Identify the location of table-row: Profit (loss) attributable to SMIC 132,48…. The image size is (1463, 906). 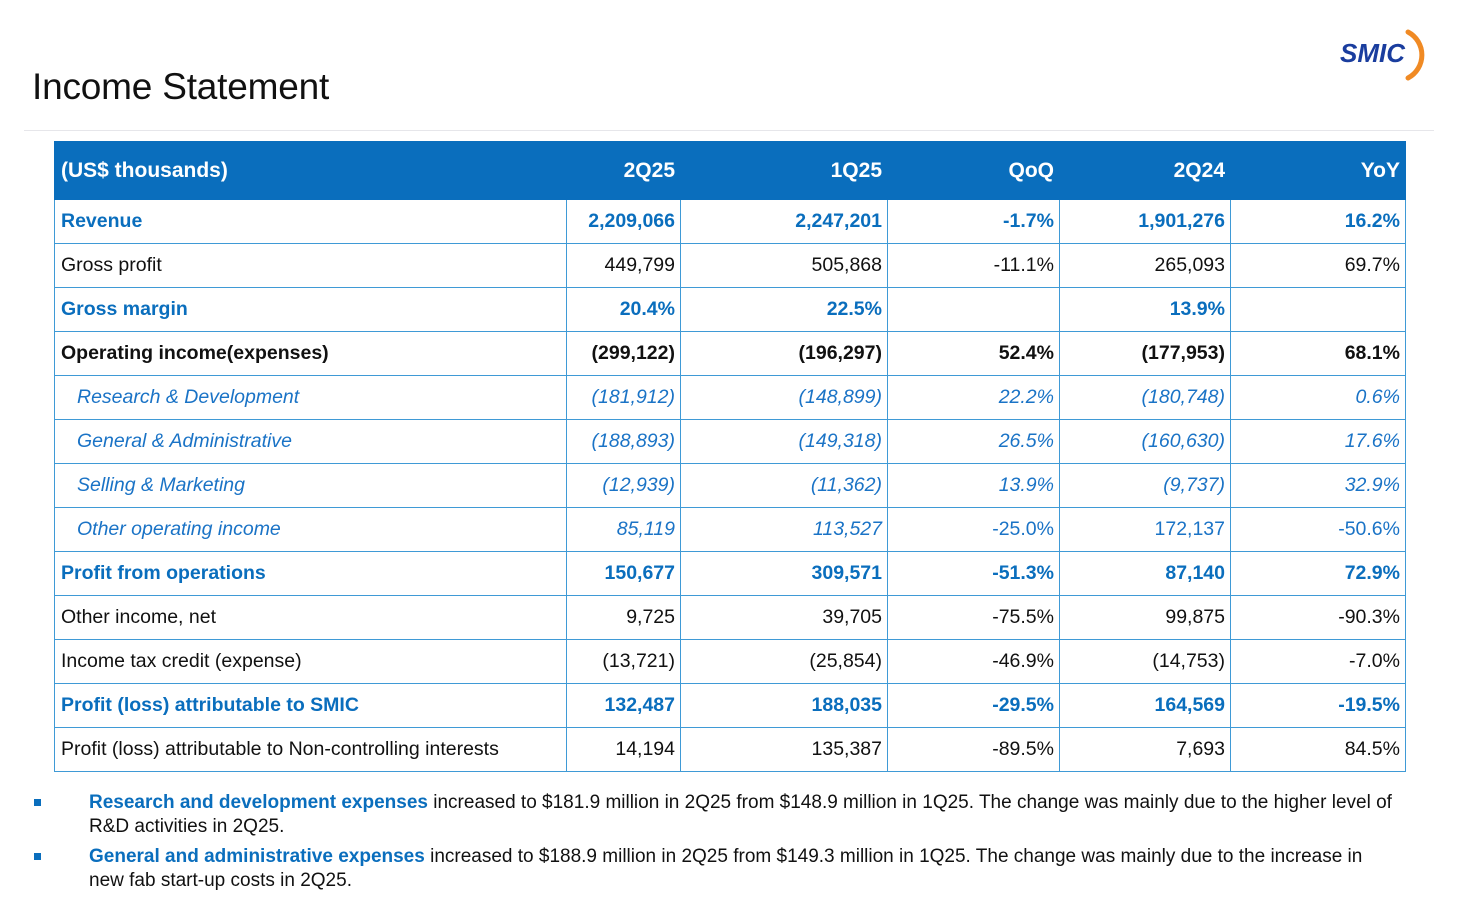
(730, 705).